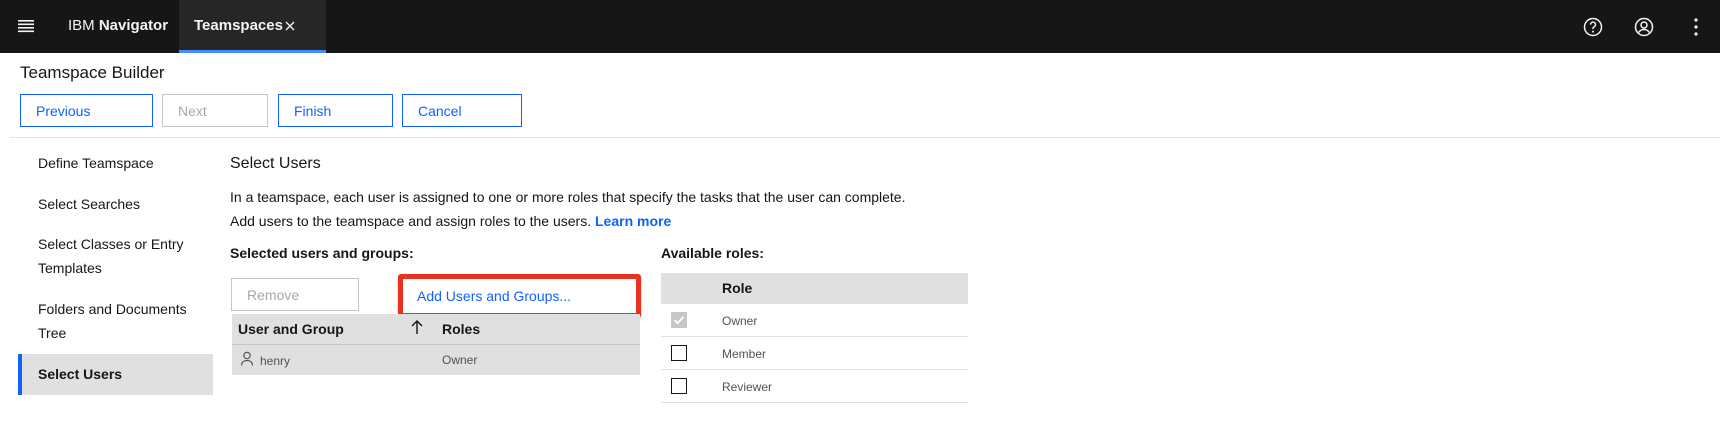  I want to click on app-brand: IBM Navigator, so click(118, 26).